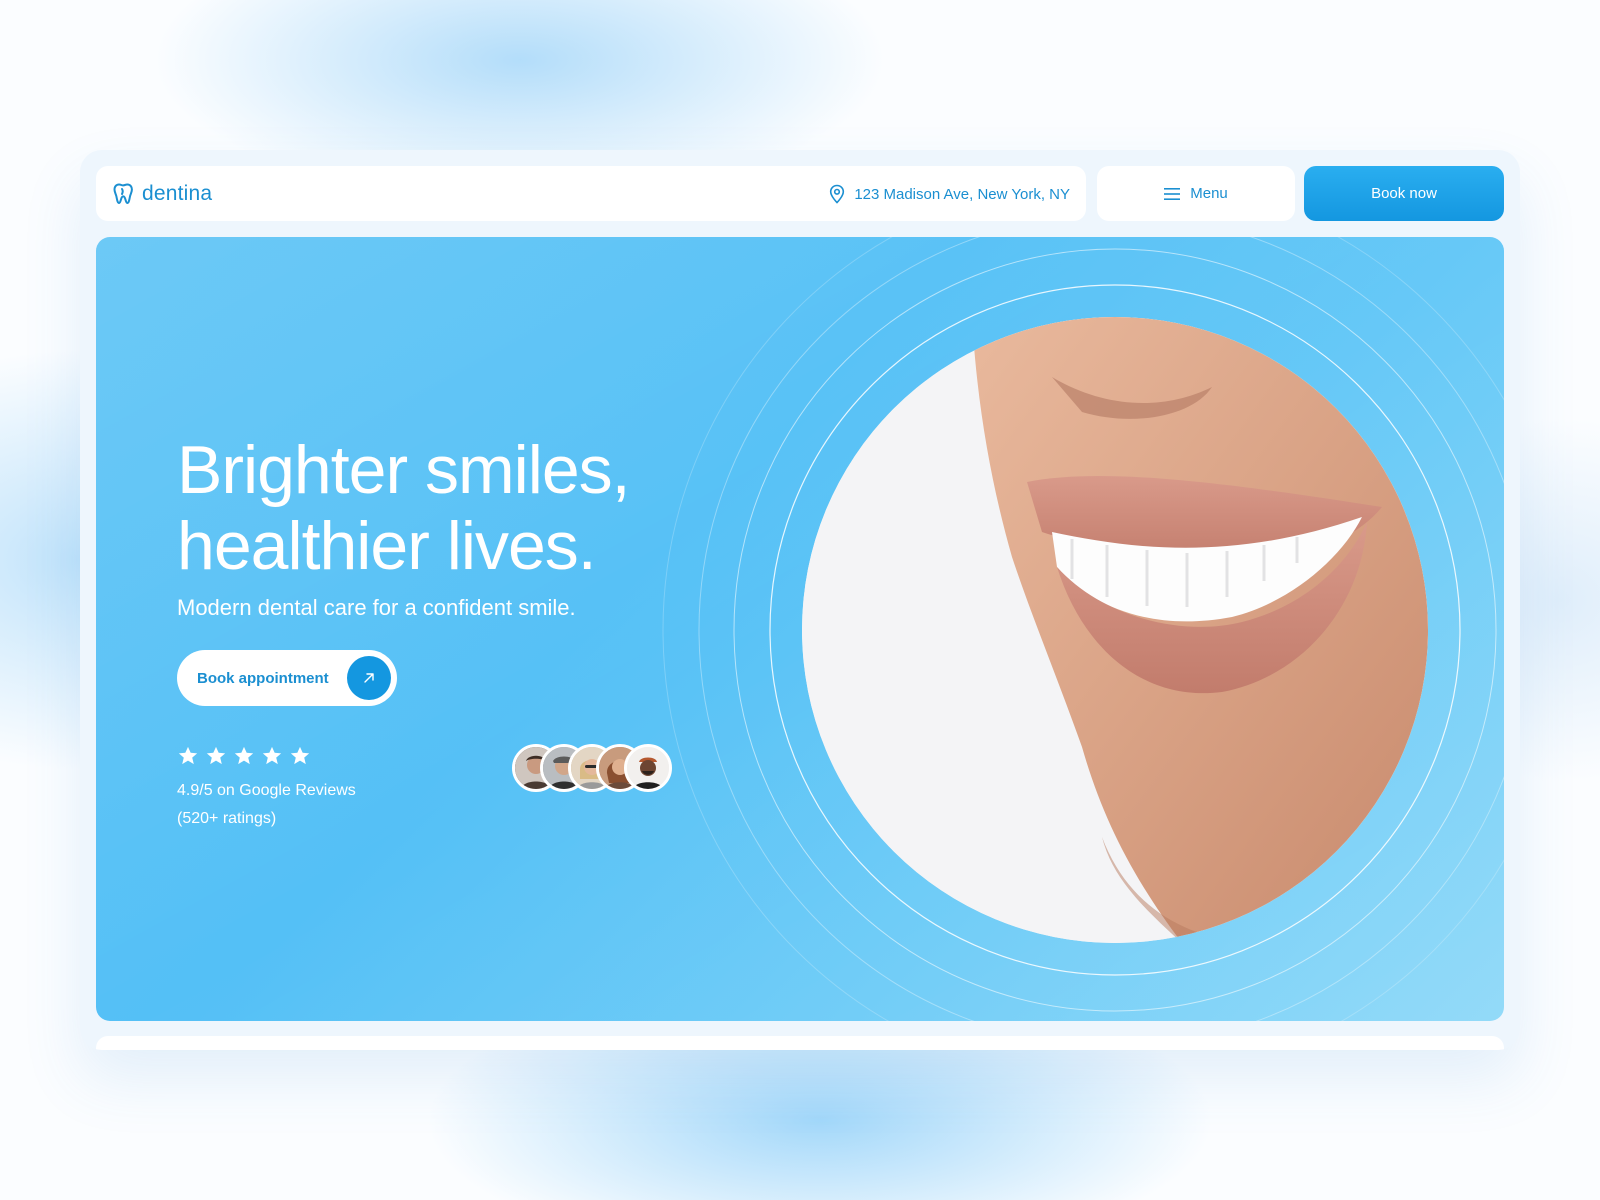 The width and height of the screenshot is (1600, 1200). Describe the element at coordinates (227, 818) in the screenshot. I see `rating-count: (520+ ratings)` at that location.